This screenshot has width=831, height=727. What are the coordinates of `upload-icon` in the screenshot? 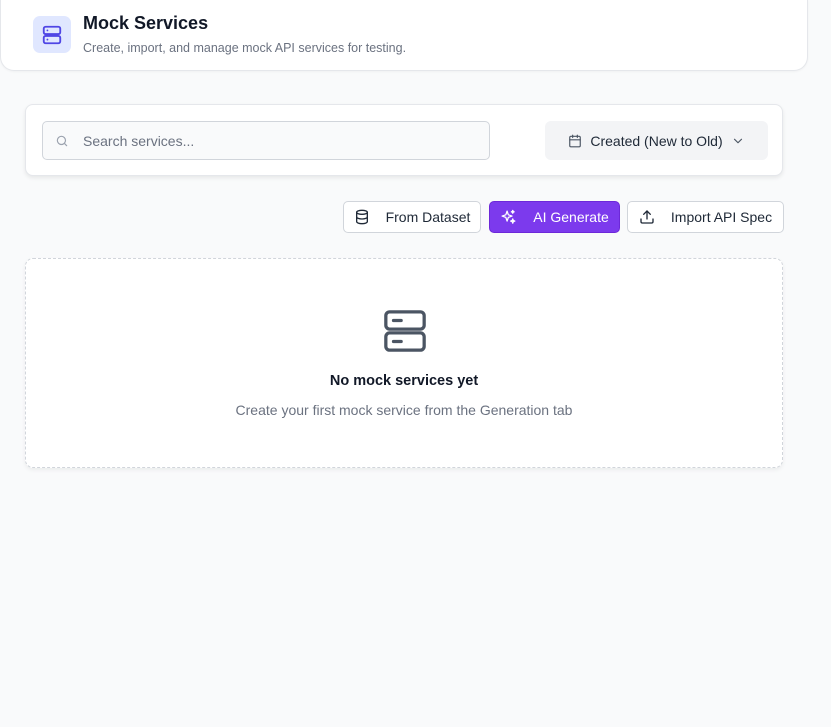 It's located at (647, 217).